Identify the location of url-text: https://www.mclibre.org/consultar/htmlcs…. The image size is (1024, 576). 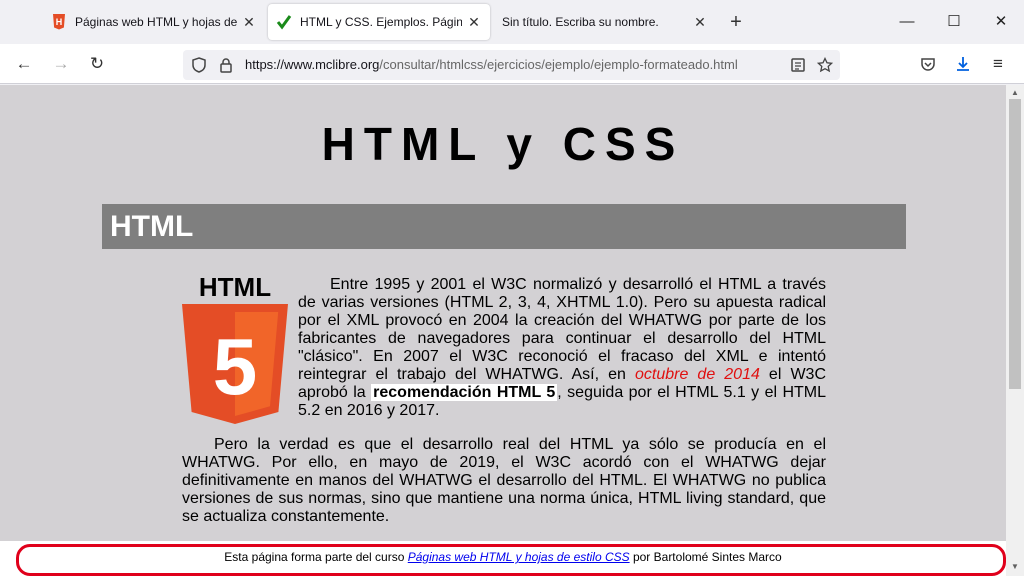
(491, 64).